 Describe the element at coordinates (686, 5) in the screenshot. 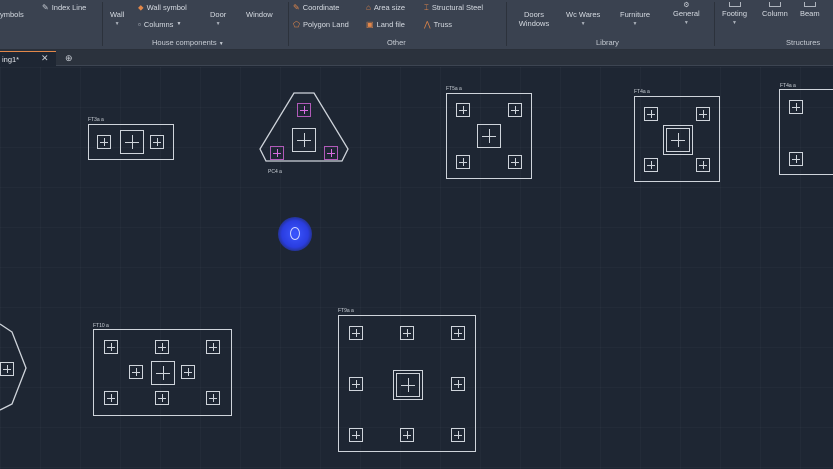

I see `gear-icon: ⚙` at that location.